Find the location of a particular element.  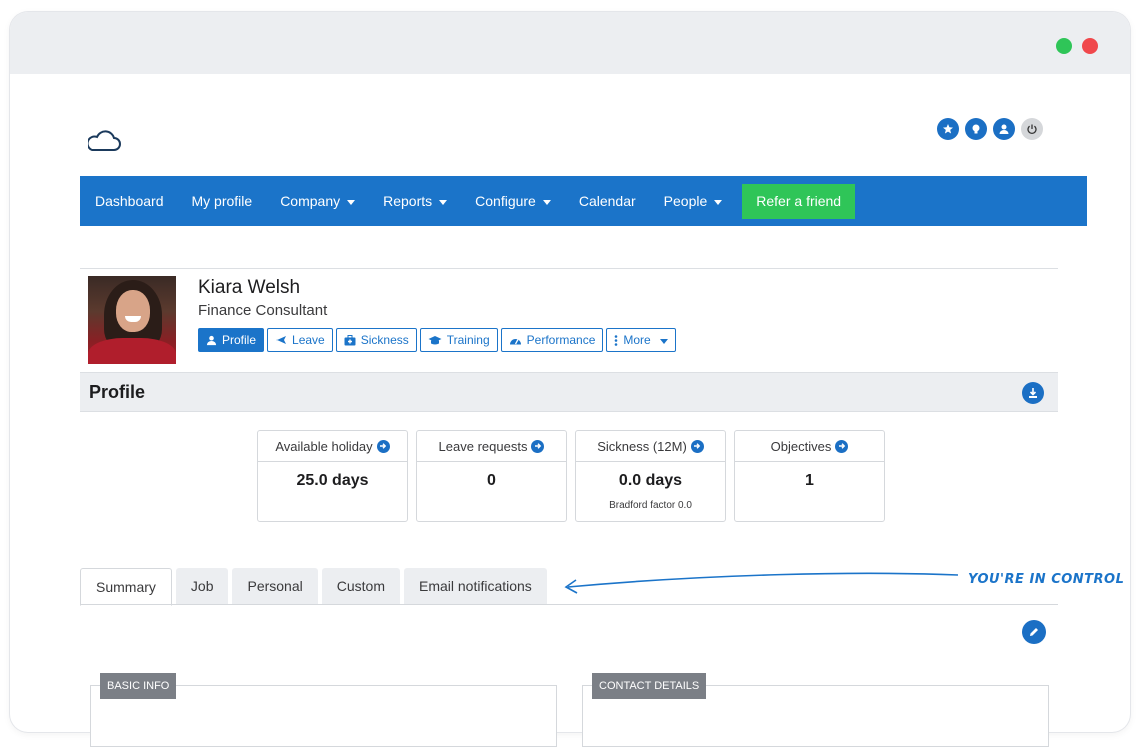

stat-card-link: Leave requests is located at coordinates (491, 446).